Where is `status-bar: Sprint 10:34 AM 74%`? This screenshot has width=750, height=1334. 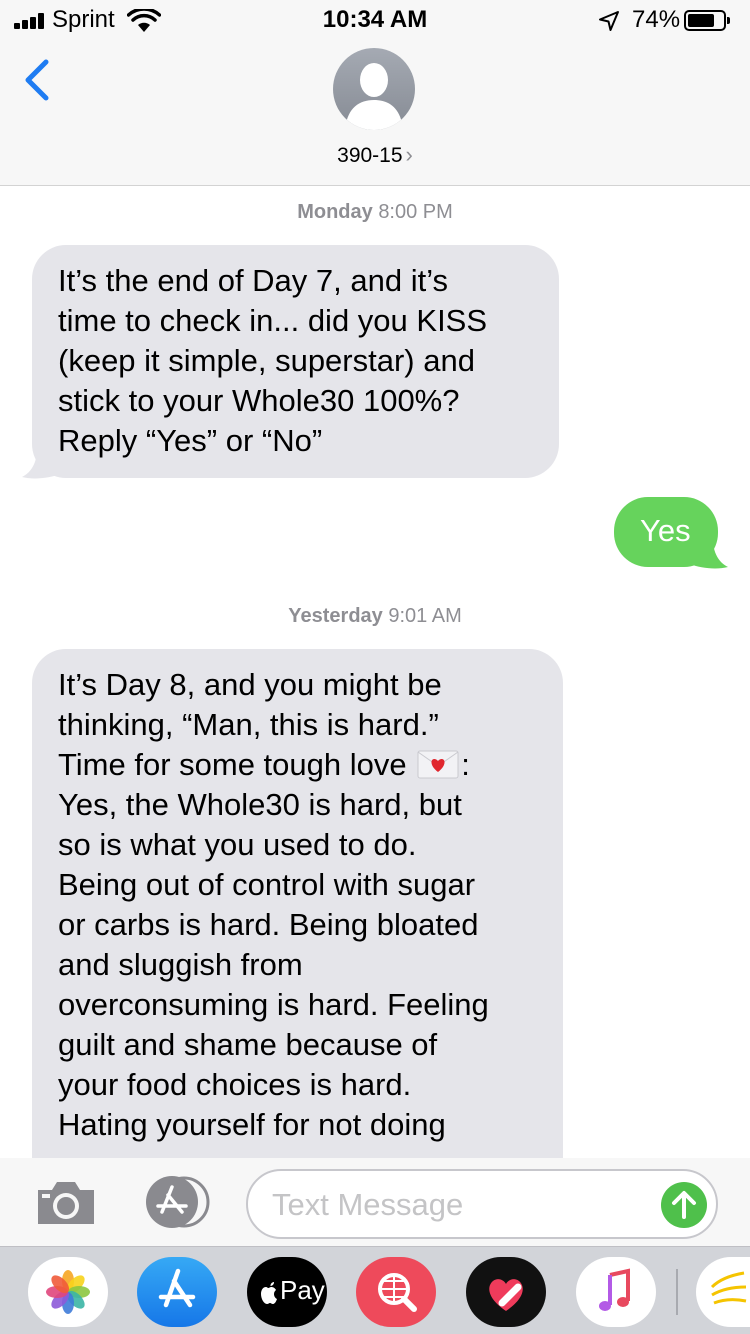
status-bar: Sprint 10:34 AM 74% is located at coordinates (375, 20).